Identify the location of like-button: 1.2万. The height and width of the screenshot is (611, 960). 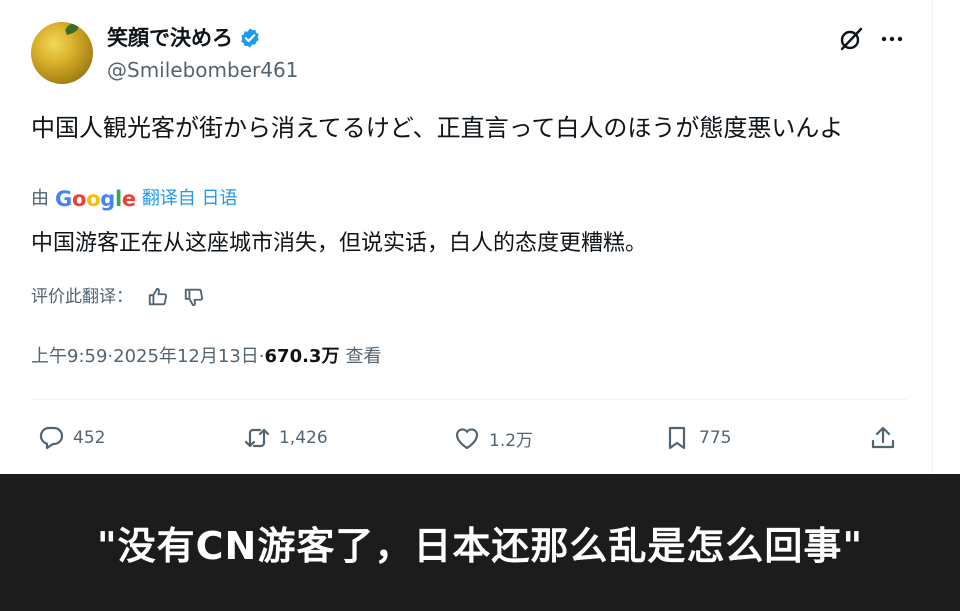
(493, 438).